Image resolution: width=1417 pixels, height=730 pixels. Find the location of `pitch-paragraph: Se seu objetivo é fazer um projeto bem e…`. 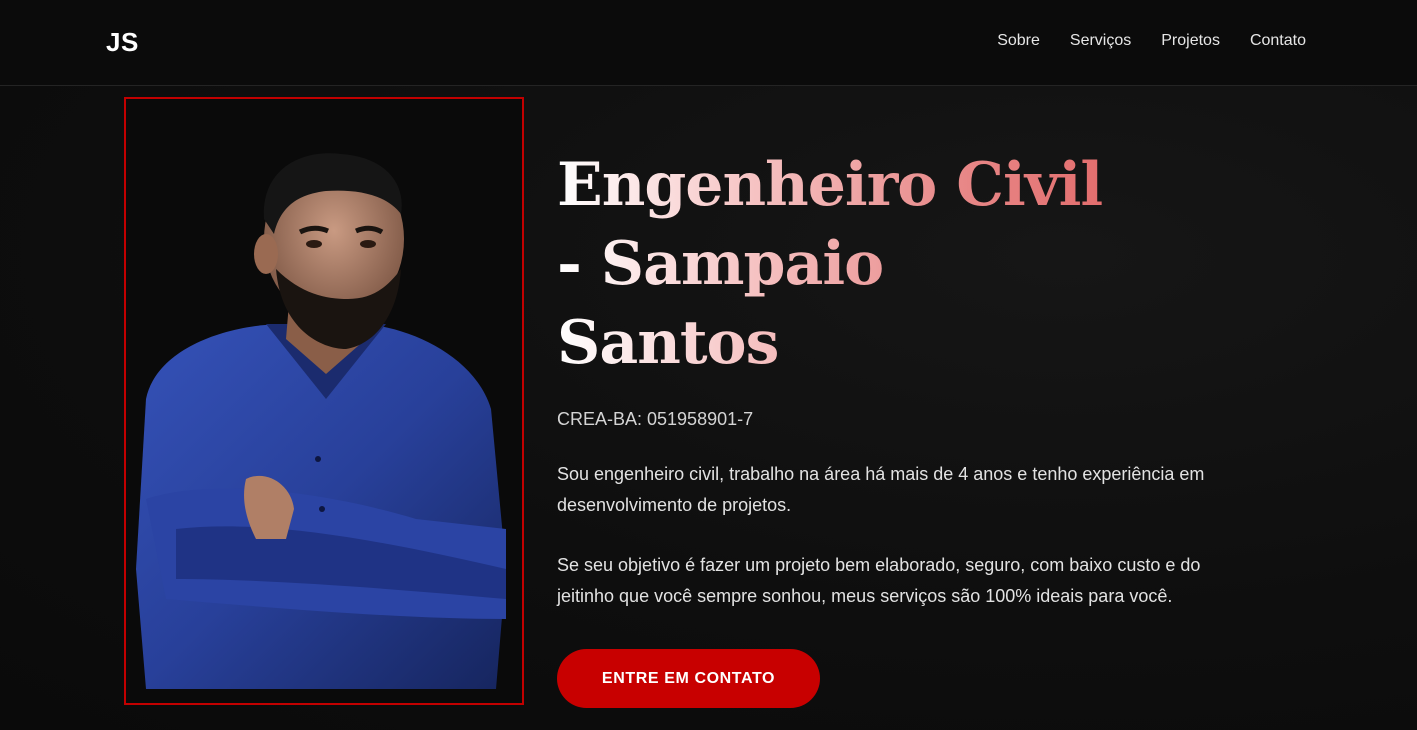

pitch-paragraph: Se seu objetivo é fazer um projeto bem e… is located at coordinates (879, 580).